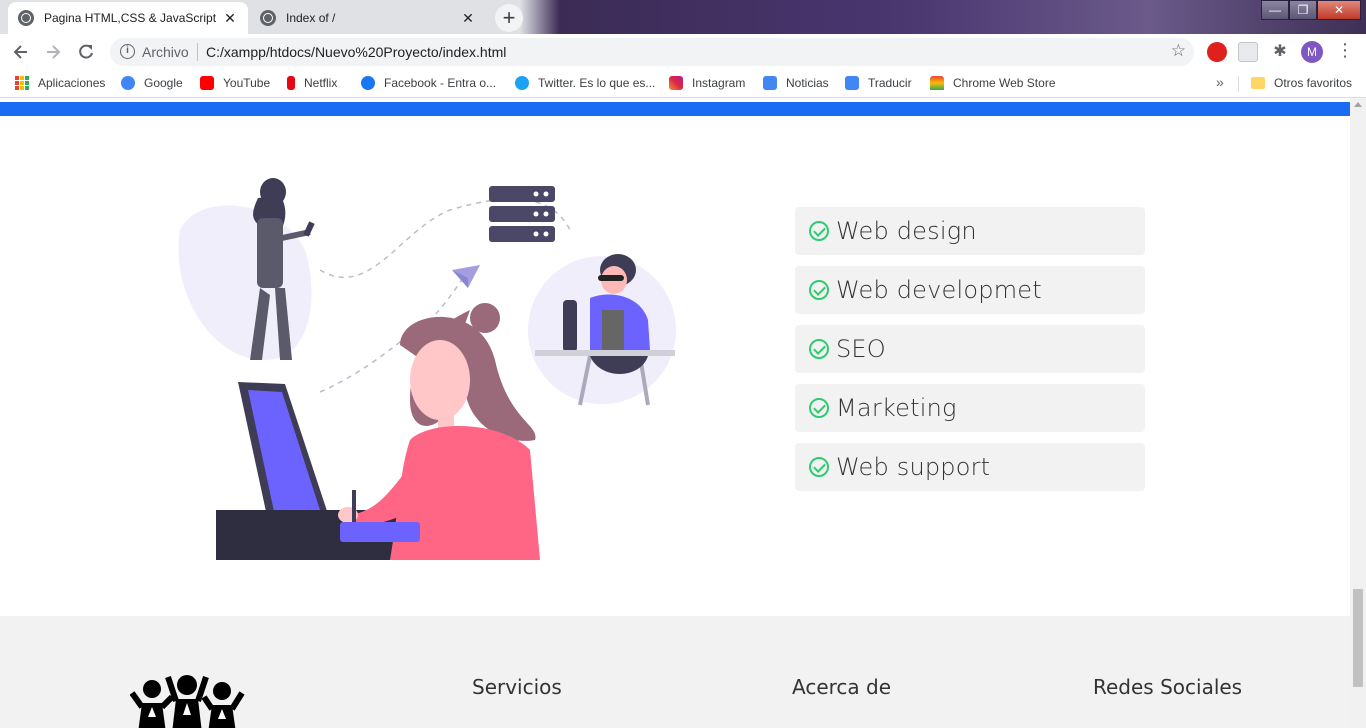  I want to click on service-item-marketing: Marketing, so click(970, 408).